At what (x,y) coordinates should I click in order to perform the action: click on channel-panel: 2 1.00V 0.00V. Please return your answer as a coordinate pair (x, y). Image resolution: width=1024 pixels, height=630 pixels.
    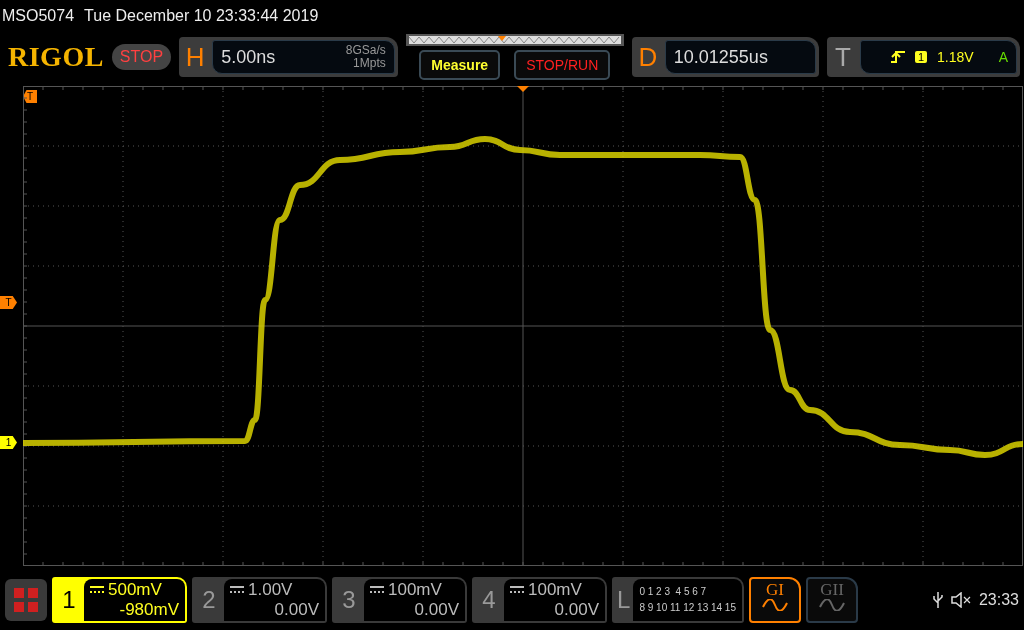
    Looking at the image, I should click on (259, 600).